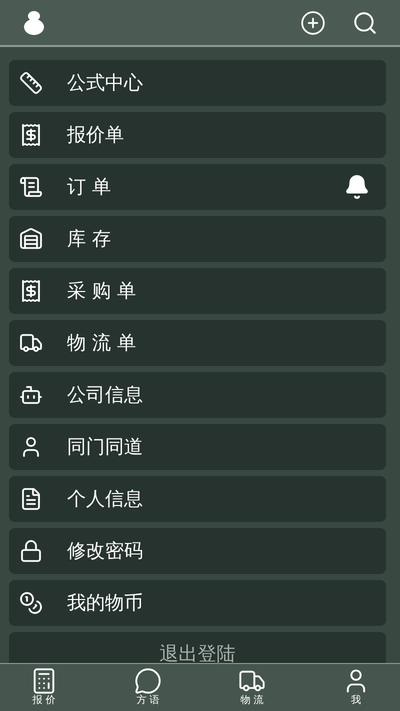 Image resolution: width=400 pixels, height=711 pixels. I want to click on warehouse-icon, so click(31, 239).